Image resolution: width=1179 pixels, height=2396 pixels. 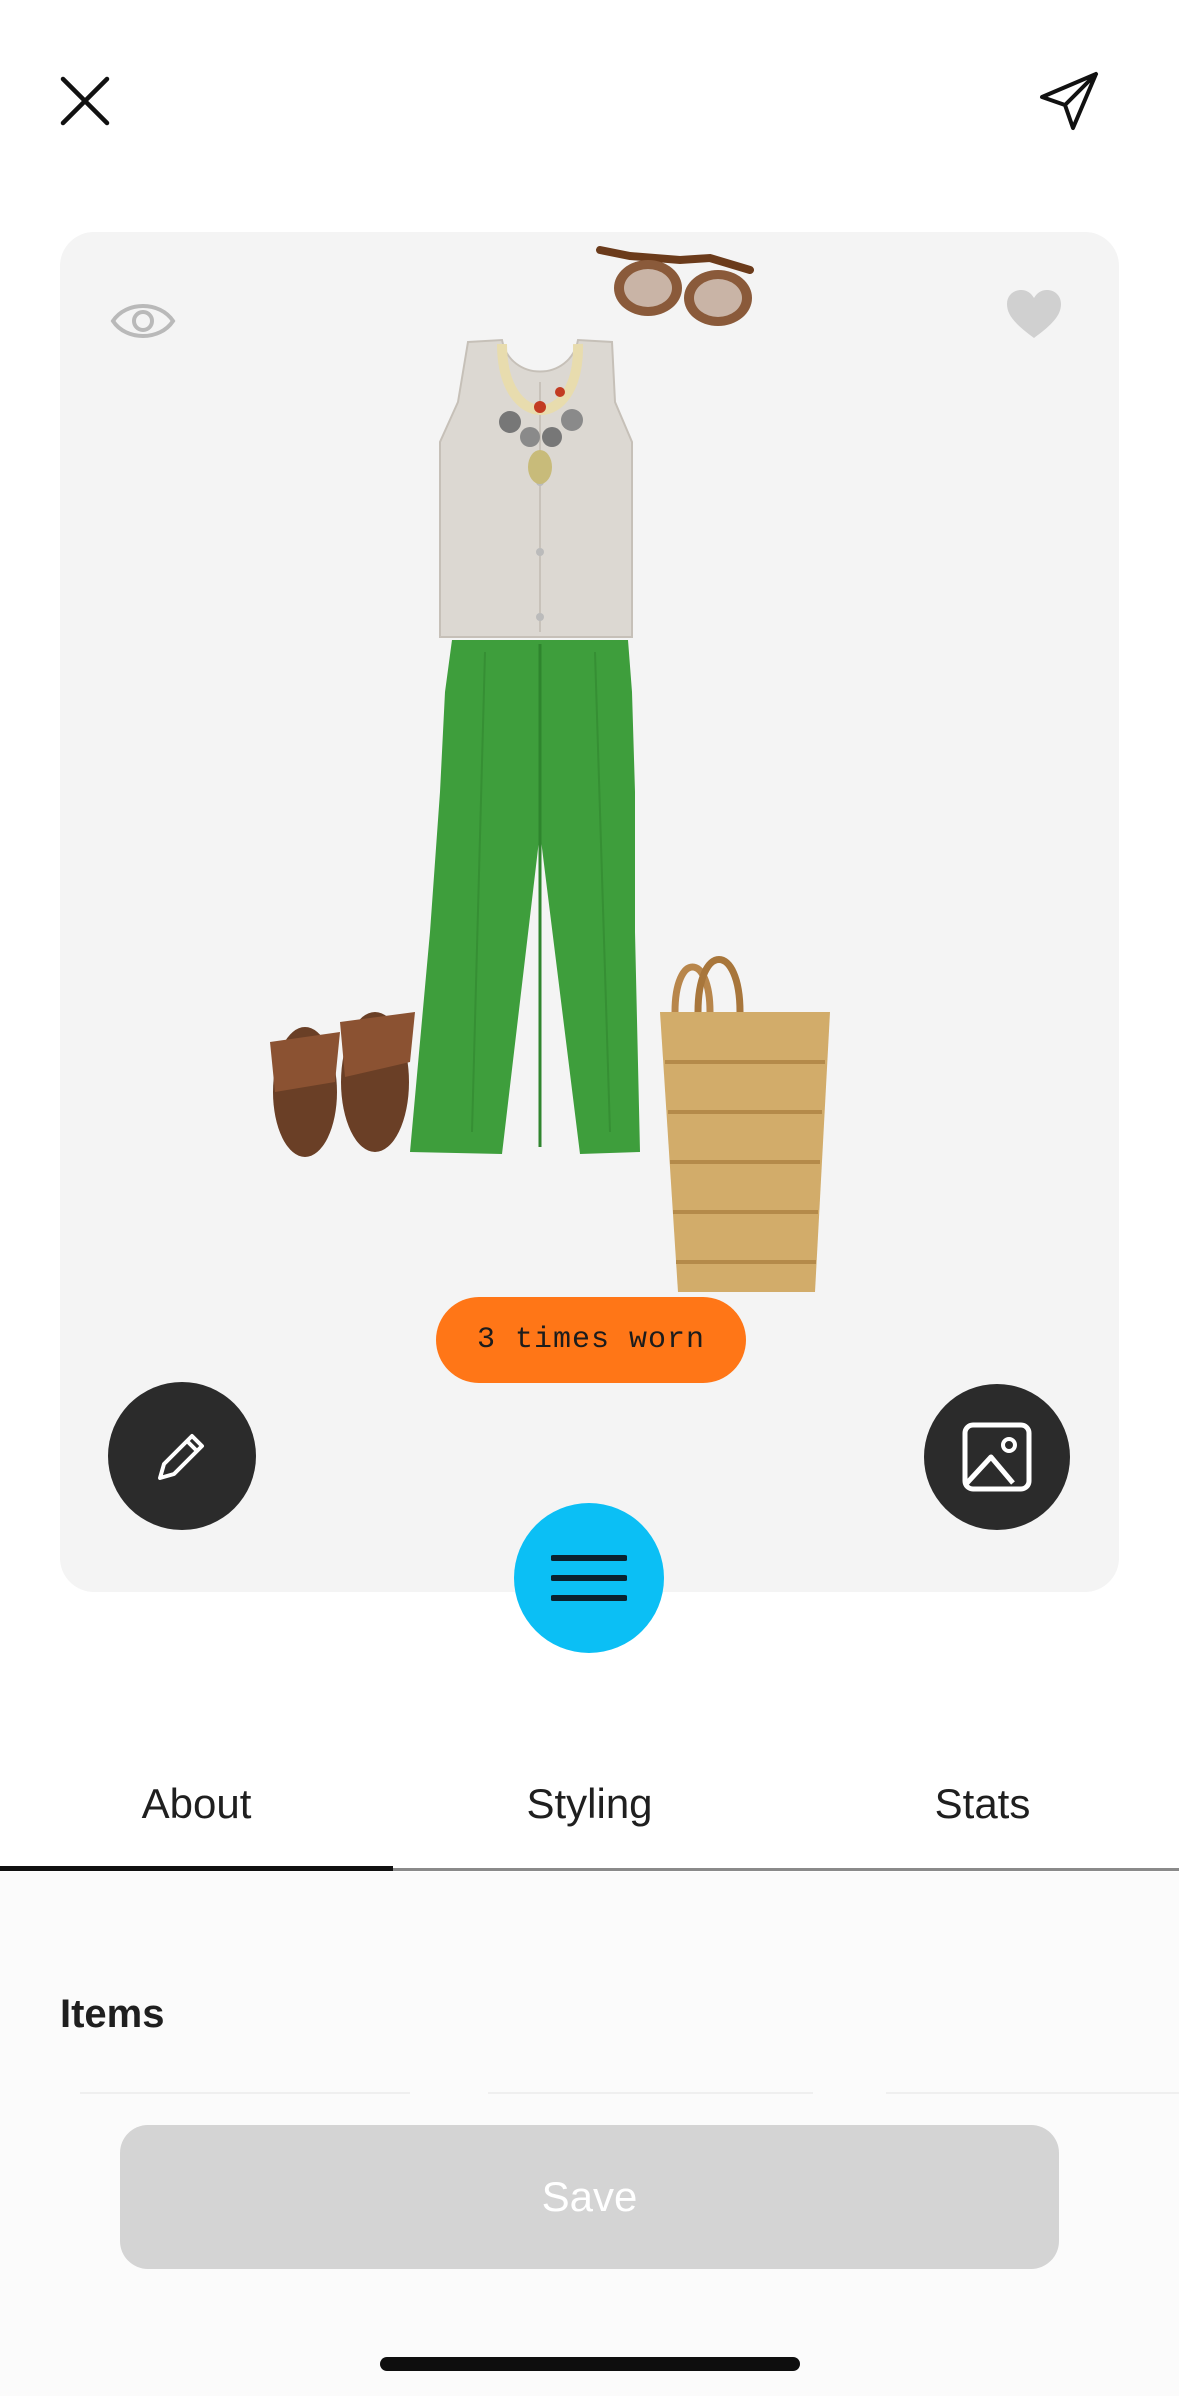 I want to click on tab-stats: Stats, so click(x=982, y=1804).